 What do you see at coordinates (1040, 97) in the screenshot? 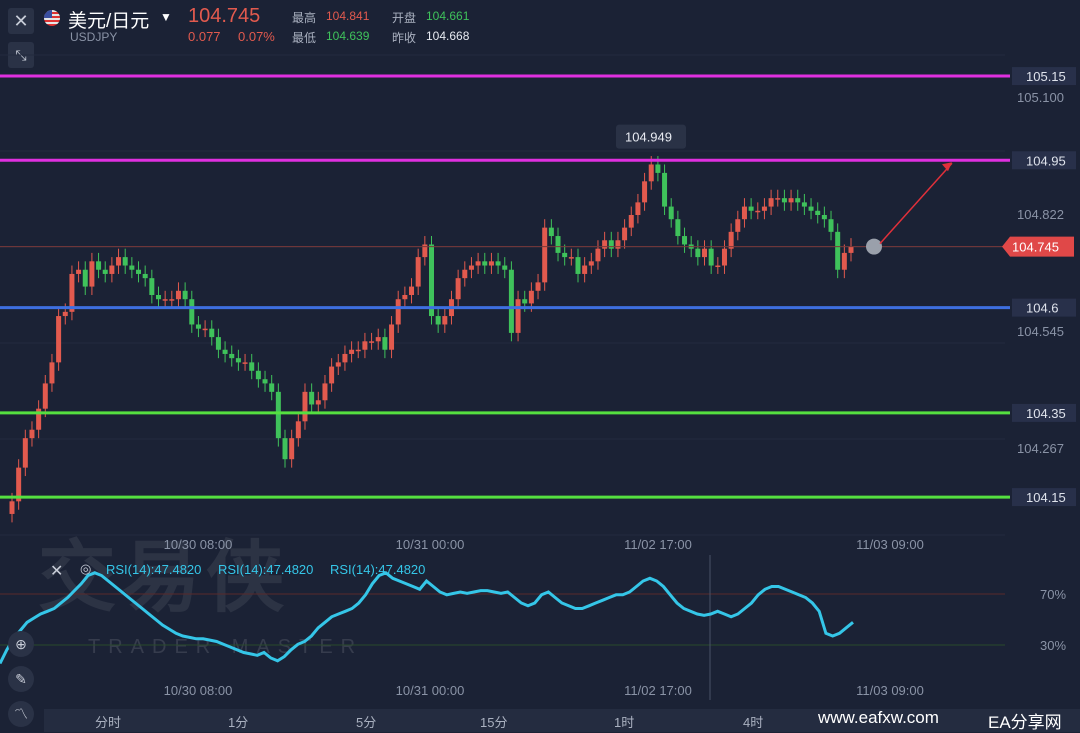
I see `y-tick-label: 105.100` at bounding box center [1040, 97].